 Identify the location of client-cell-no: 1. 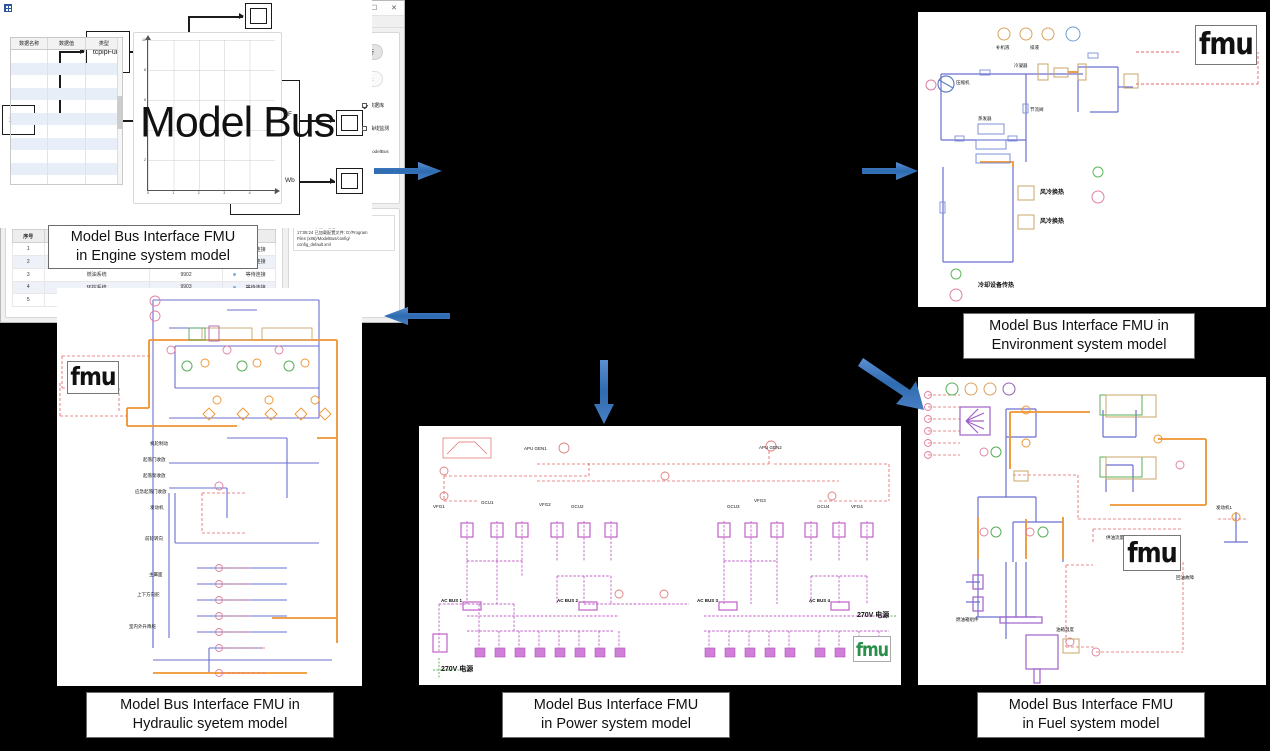
(28, 249).